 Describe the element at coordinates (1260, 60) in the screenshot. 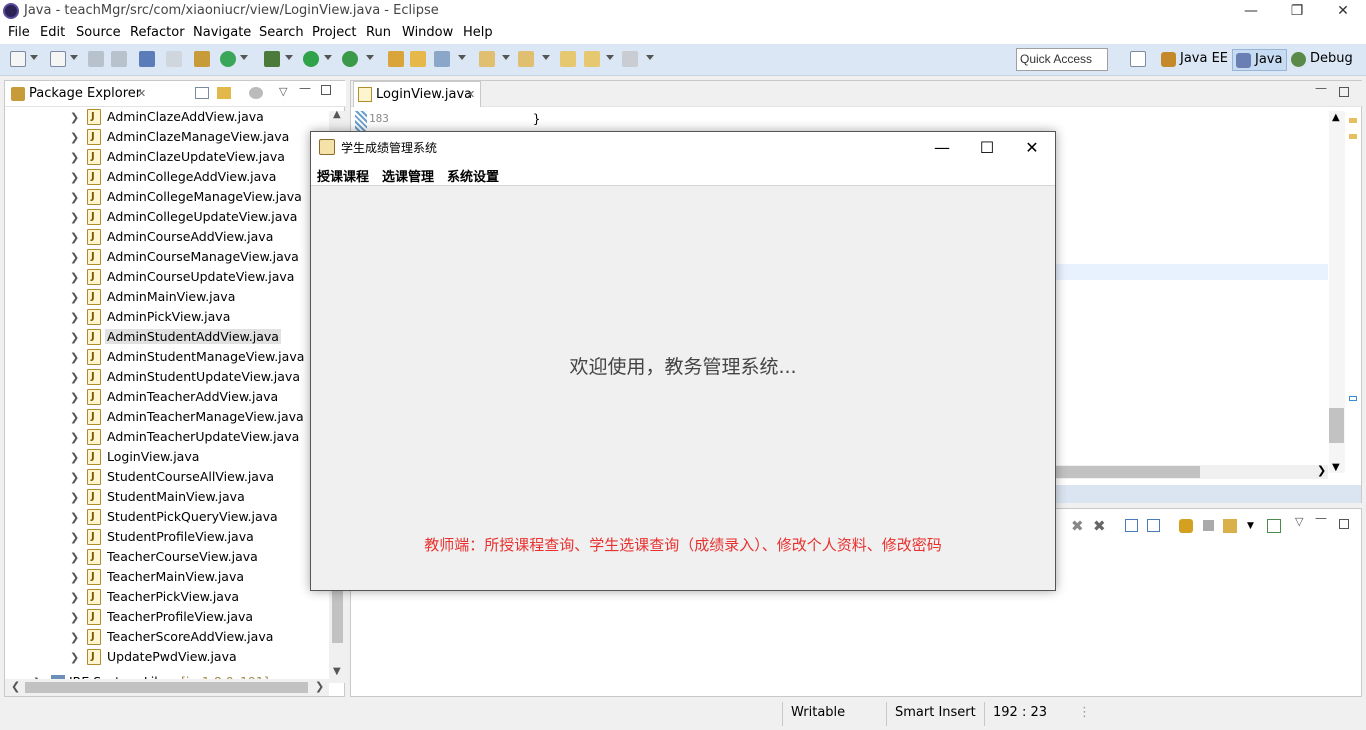

I see `perspective-java: Java` at that location.